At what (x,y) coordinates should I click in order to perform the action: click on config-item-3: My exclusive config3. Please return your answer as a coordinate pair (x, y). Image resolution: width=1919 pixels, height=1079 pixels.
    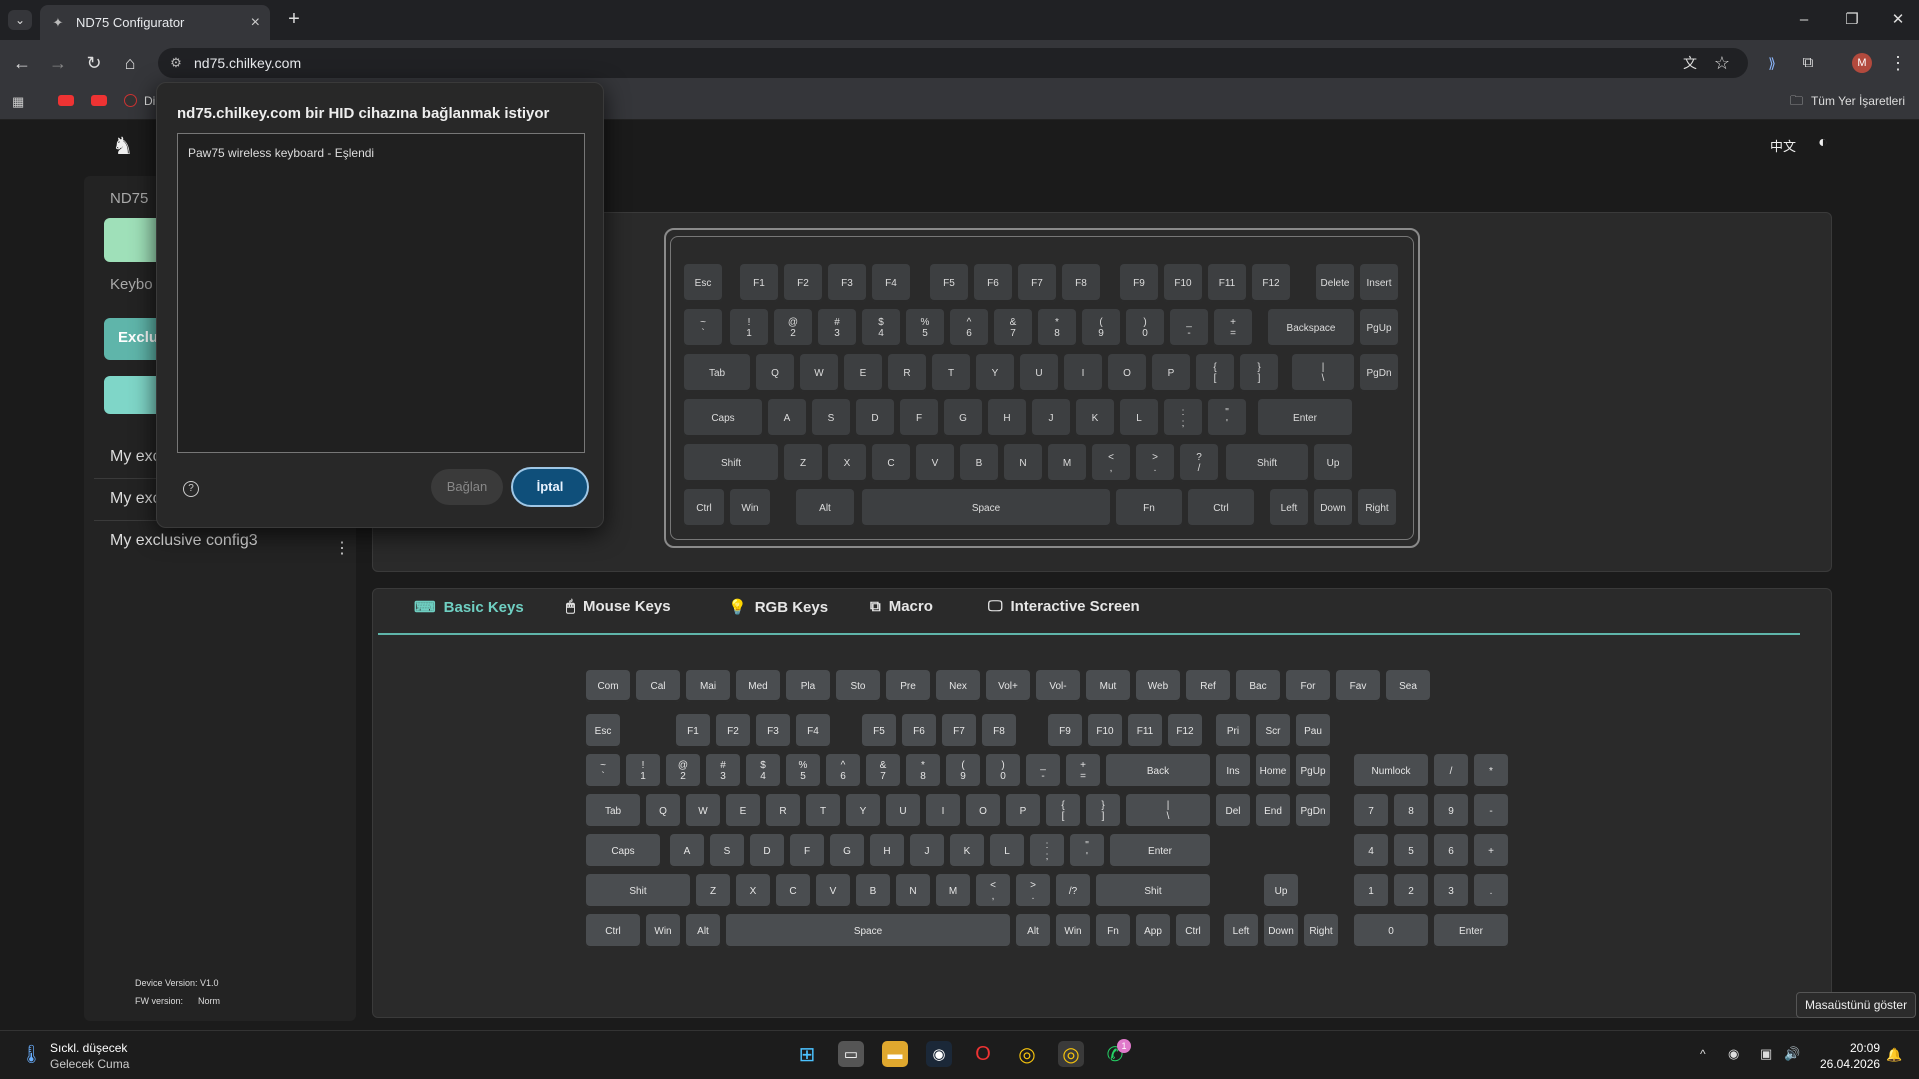
    Looking at the image, I should click on (184, 541).